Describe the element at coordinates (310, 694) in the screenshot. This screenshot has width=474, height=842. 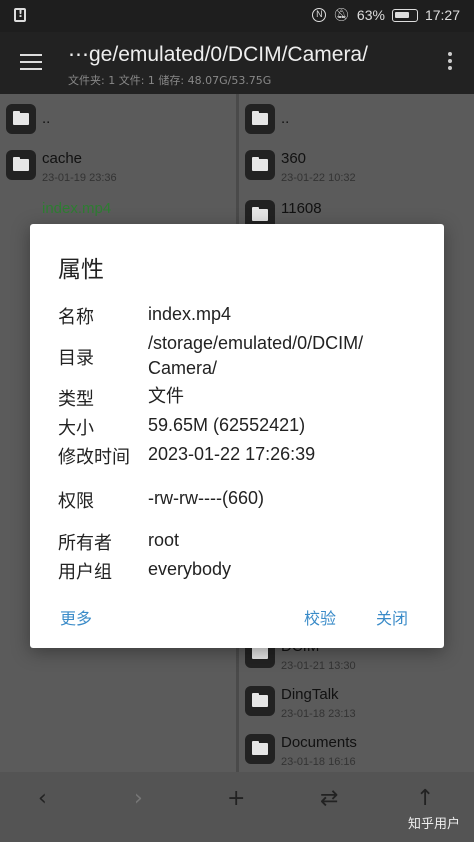
I see `file-name: DingTalk` at that location.